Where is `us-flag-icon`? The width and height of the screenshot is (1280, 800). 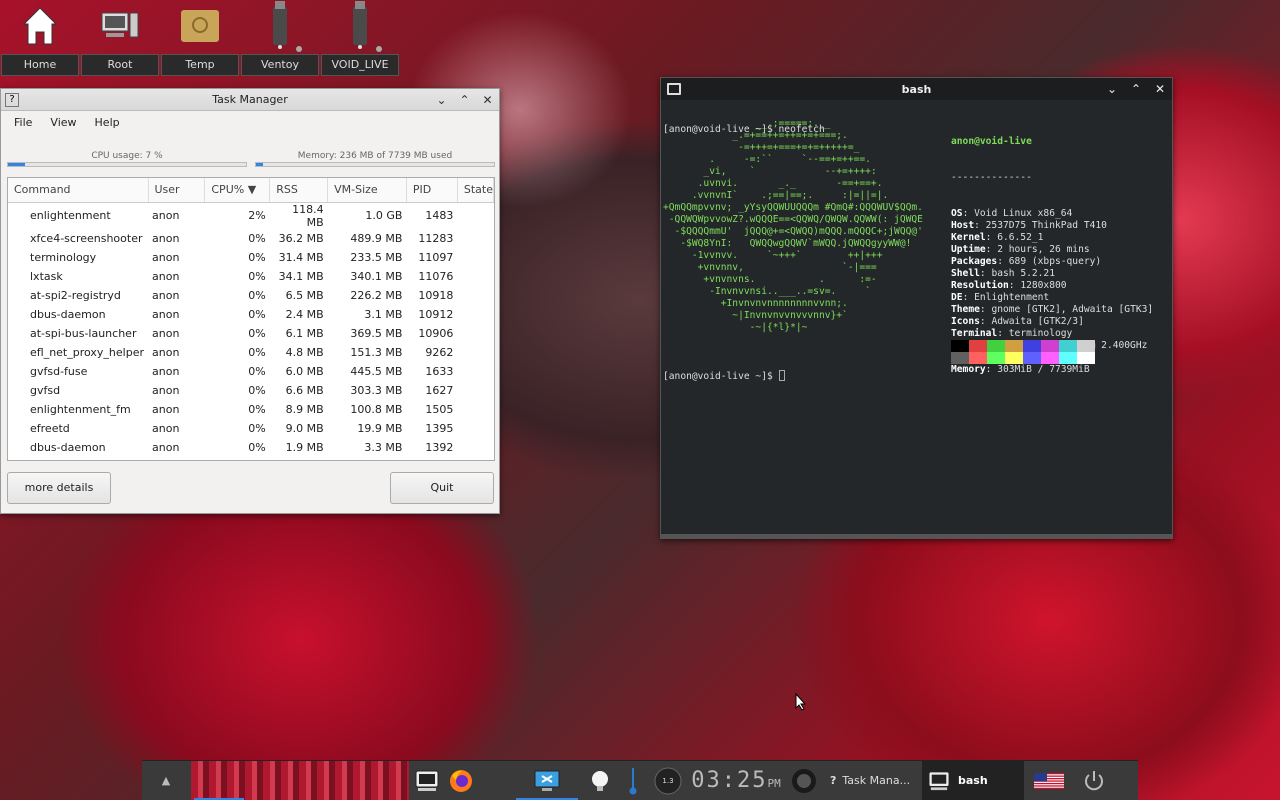
us-flag-icon is located at coordinates (1049, 780).